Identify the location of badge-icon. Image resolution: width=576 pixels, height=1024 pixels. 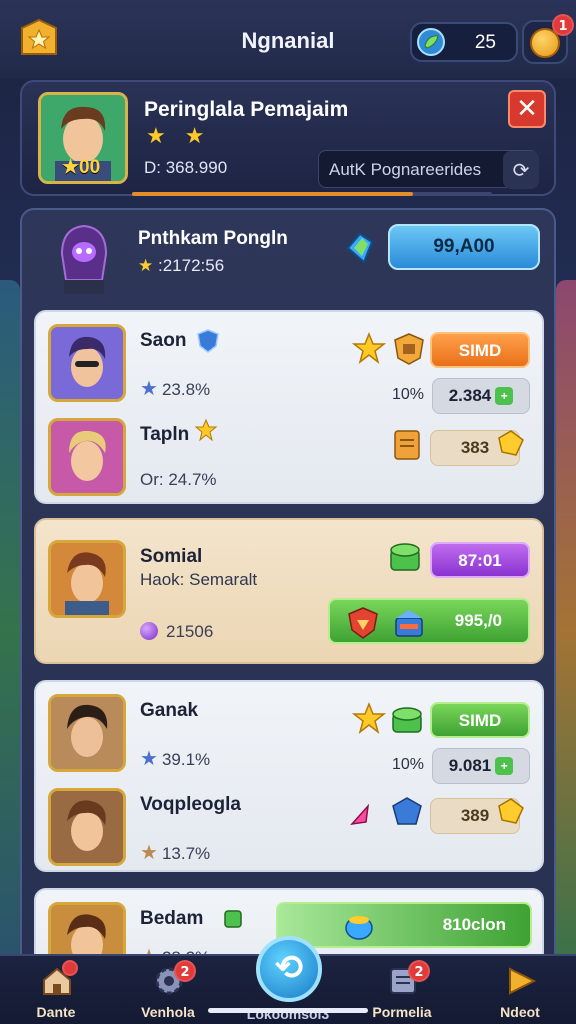
(409, 349).